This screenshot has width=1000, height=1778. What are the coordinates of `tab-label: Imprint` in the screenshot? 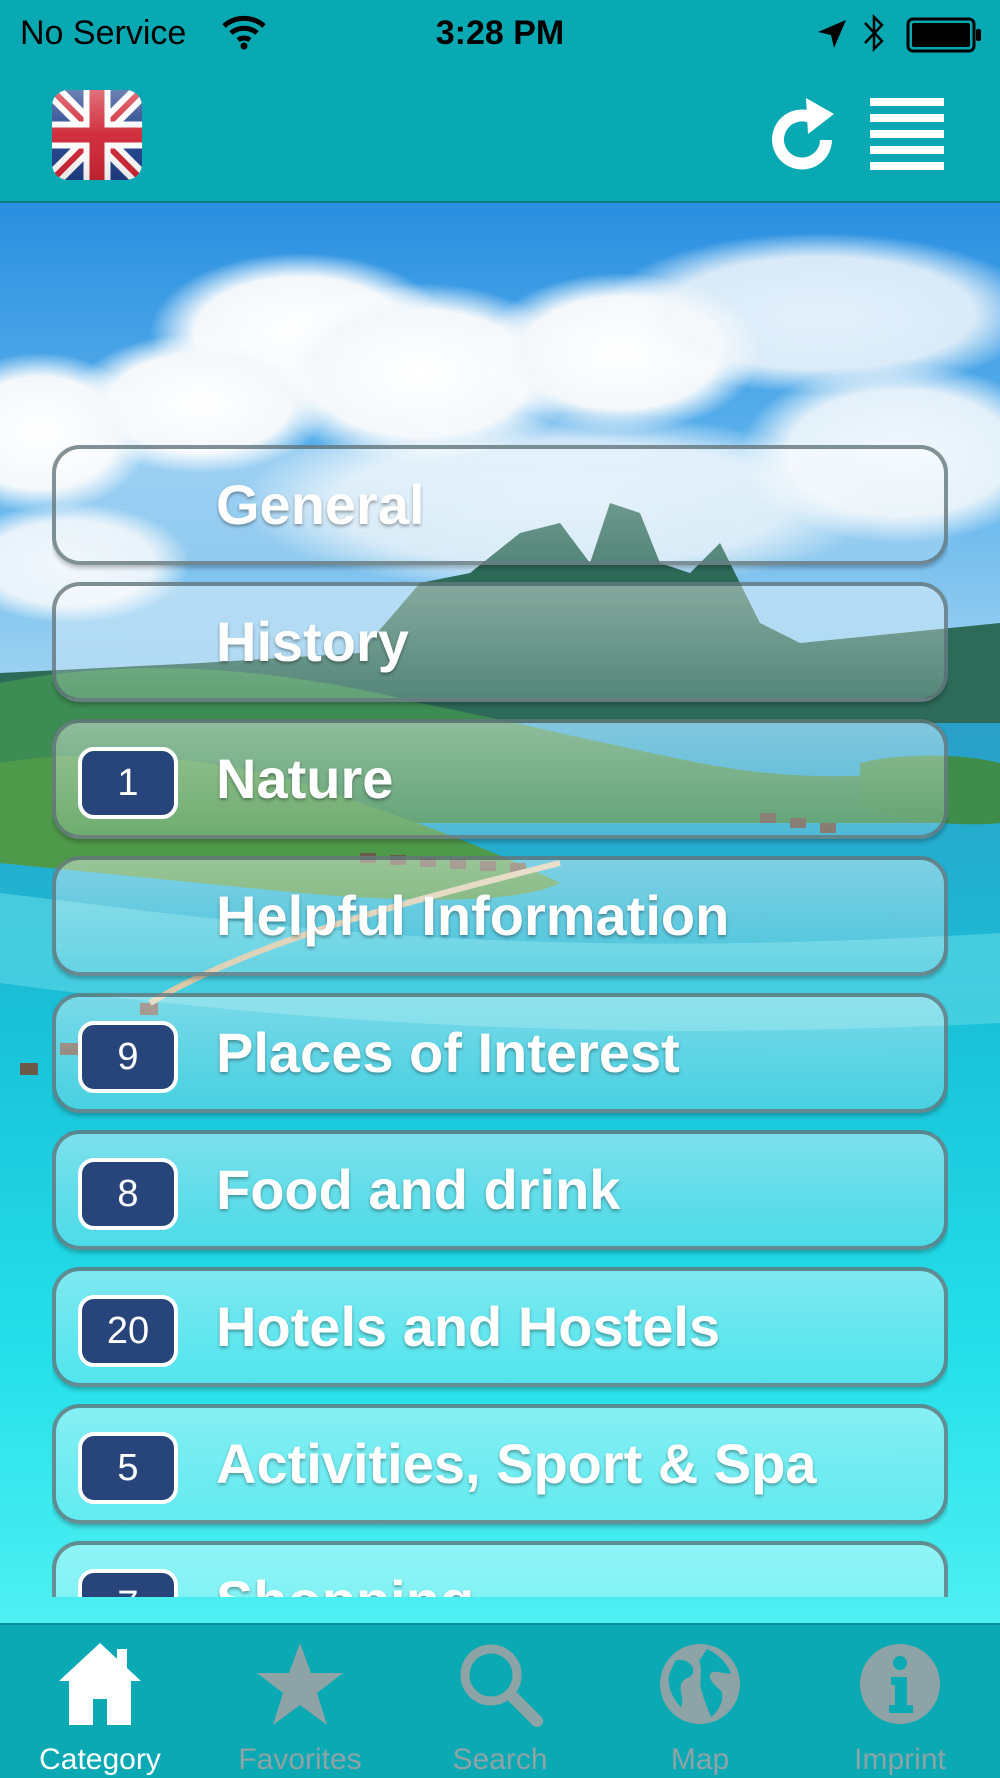 It's located at (900, 1759).